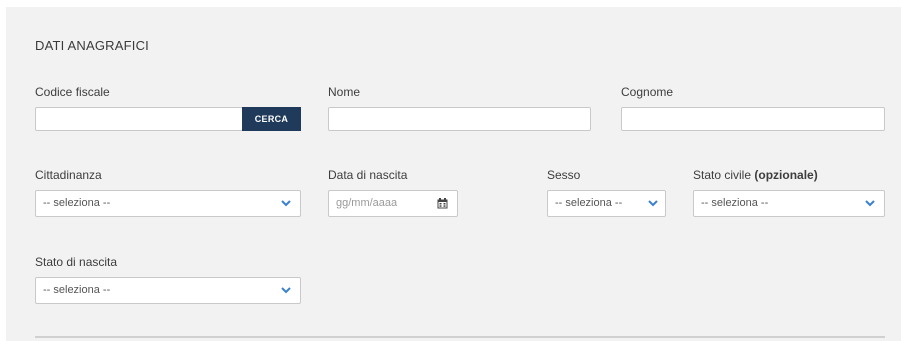 The height and width of the screenshot is (341, 903). I want to click on sesso-selected: -- seleziona --, so click(589, 203).